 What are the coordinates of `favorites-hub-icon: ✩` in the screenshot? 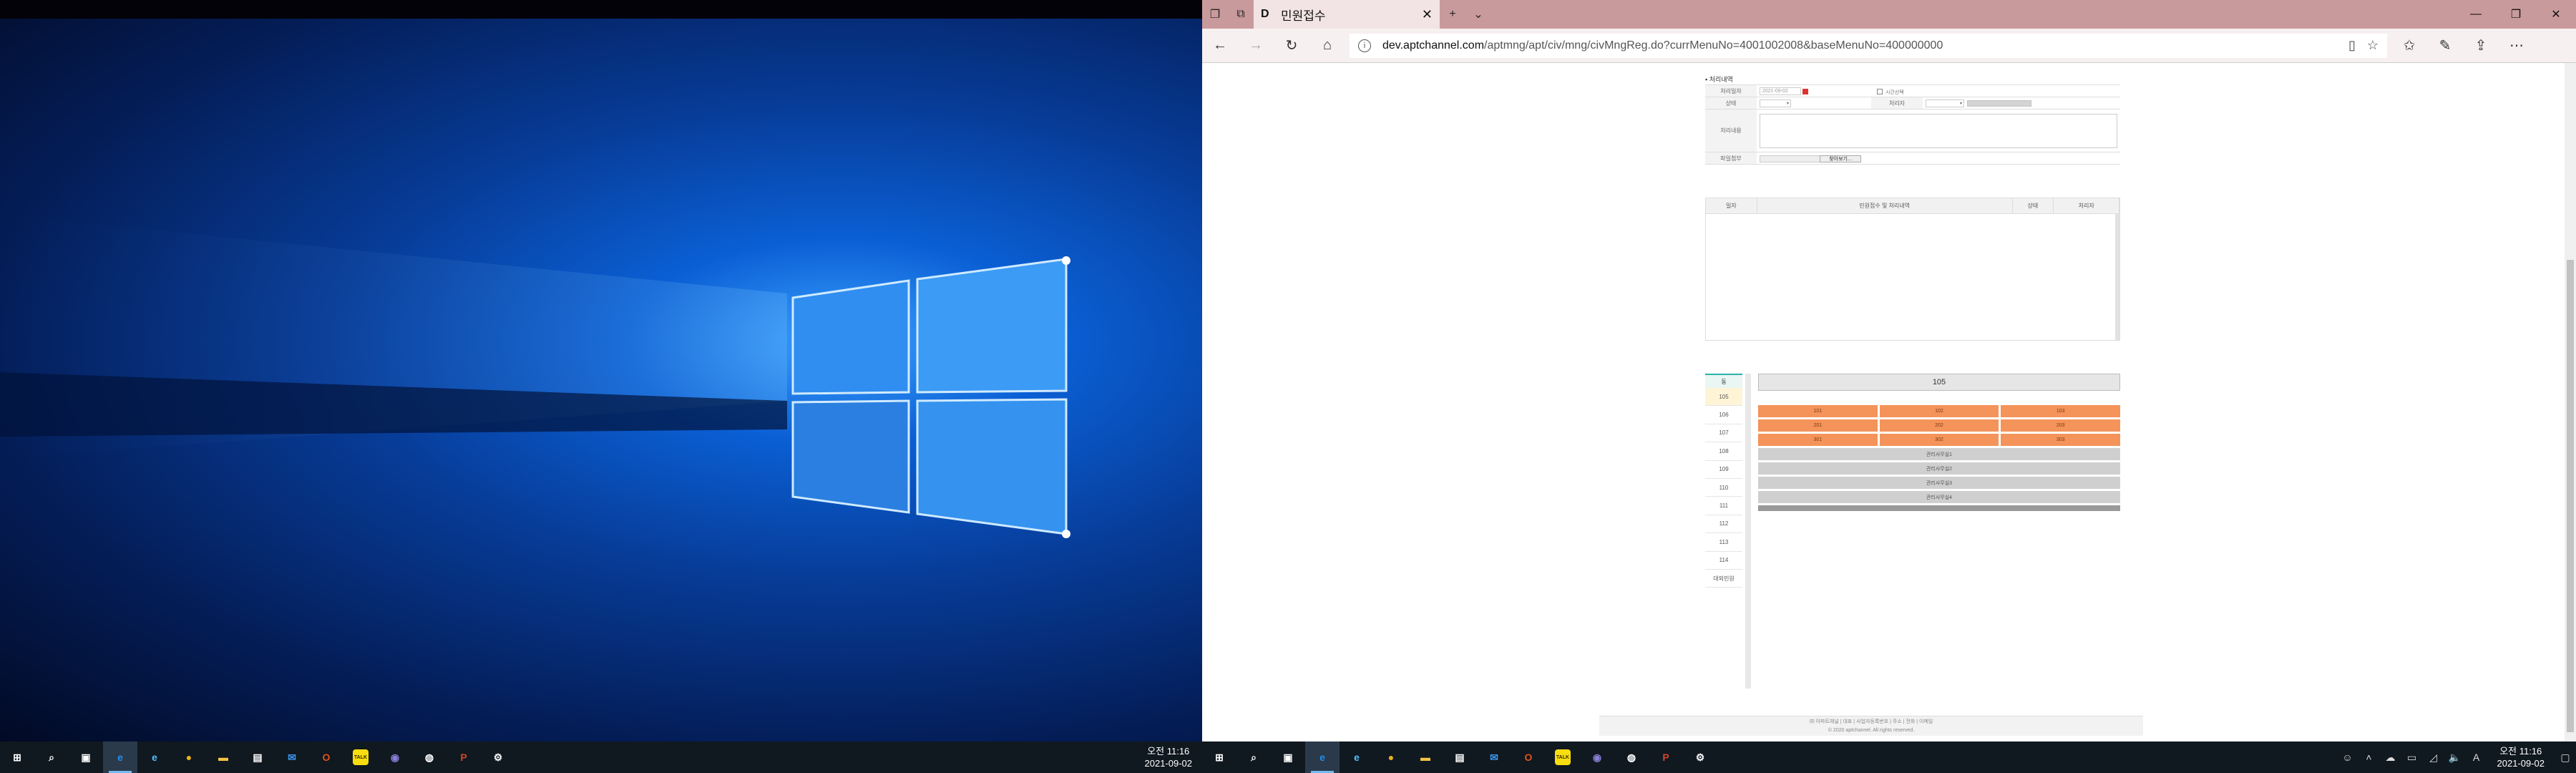 It's located at (2409, 46).